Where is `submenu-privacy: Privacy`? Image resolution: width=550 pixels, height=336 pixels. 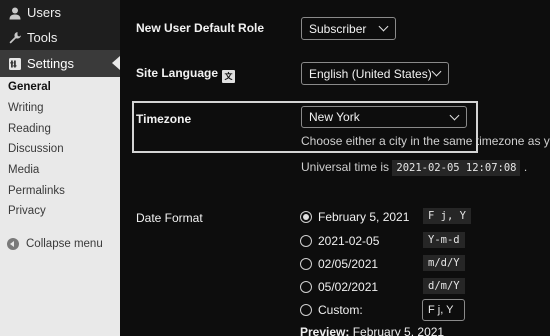 submenu-privacy: Privacy is located at coordinates (60, 211).